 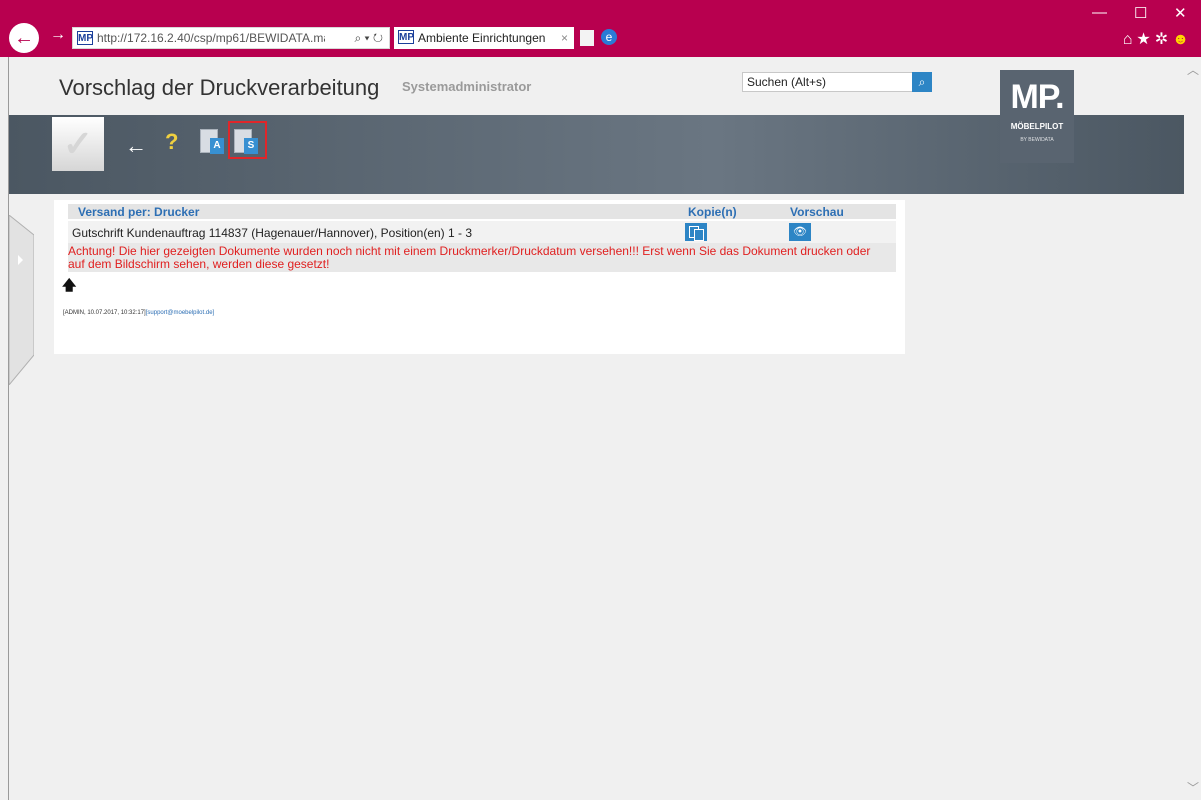 What do you see at coordinates (1037, 116) in the screenshot?
I see `moebelpilot-logo: MP. MÖBELPILOT BY BEWIDATA` at bounding box center [1037, 116].